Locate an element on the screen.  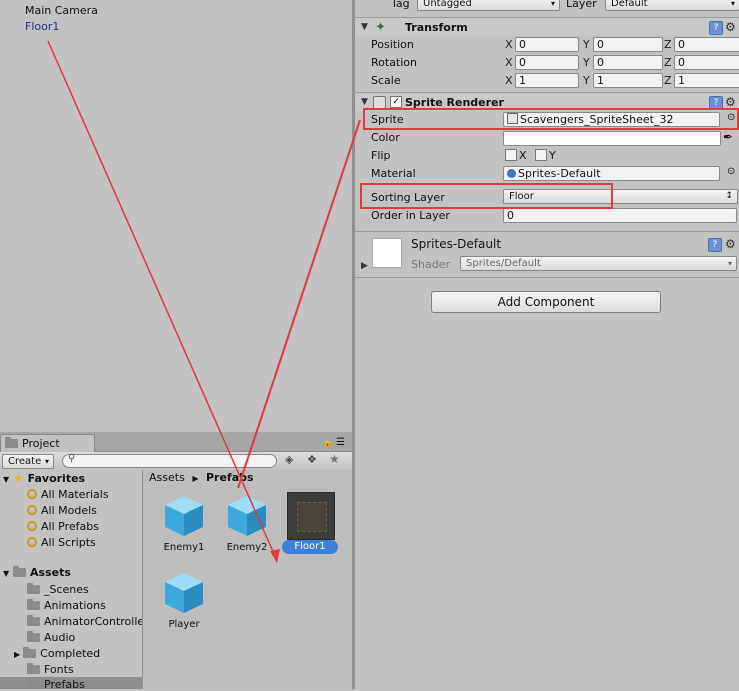
tag-dropdown: Untagged ▾ is located at coordinates (488, 5).